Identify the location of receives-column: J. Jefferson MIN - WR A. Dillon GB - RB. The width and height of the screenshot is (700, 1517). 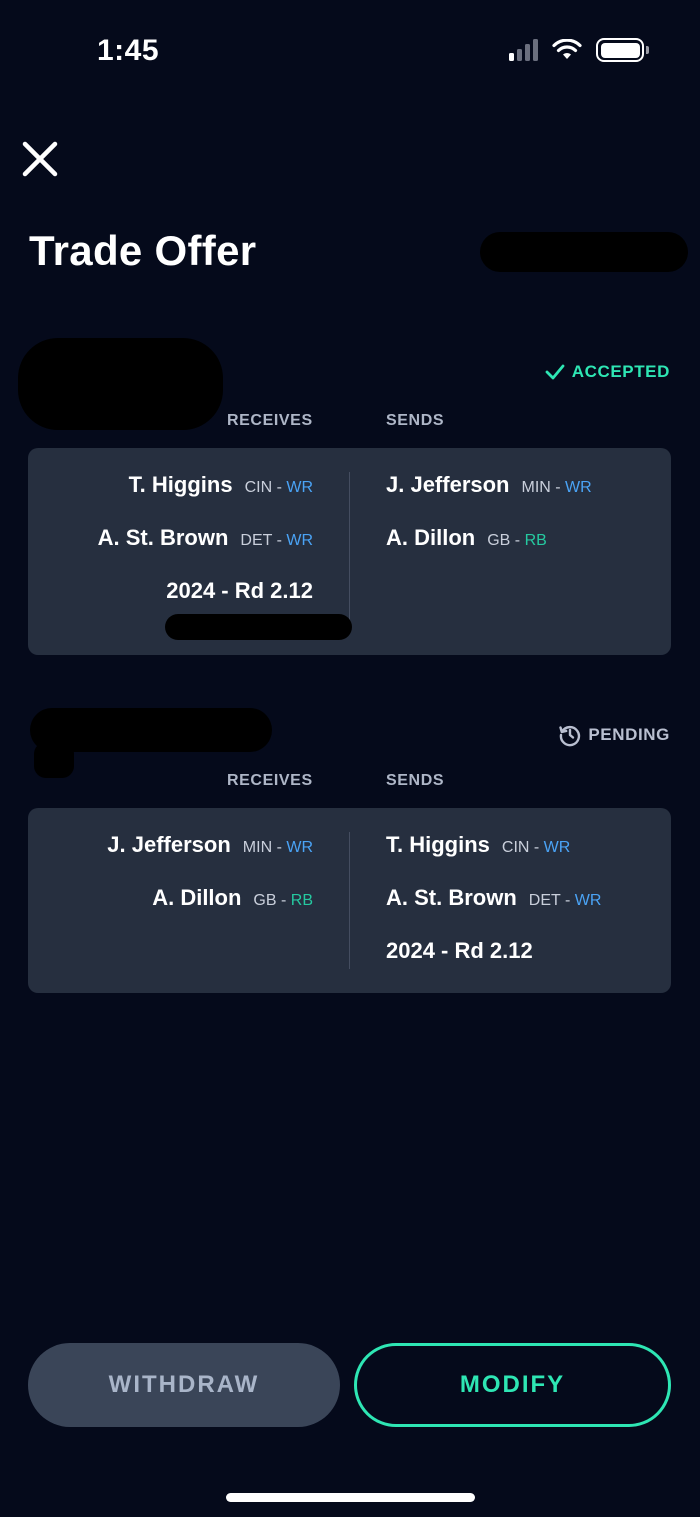
(210, 885).